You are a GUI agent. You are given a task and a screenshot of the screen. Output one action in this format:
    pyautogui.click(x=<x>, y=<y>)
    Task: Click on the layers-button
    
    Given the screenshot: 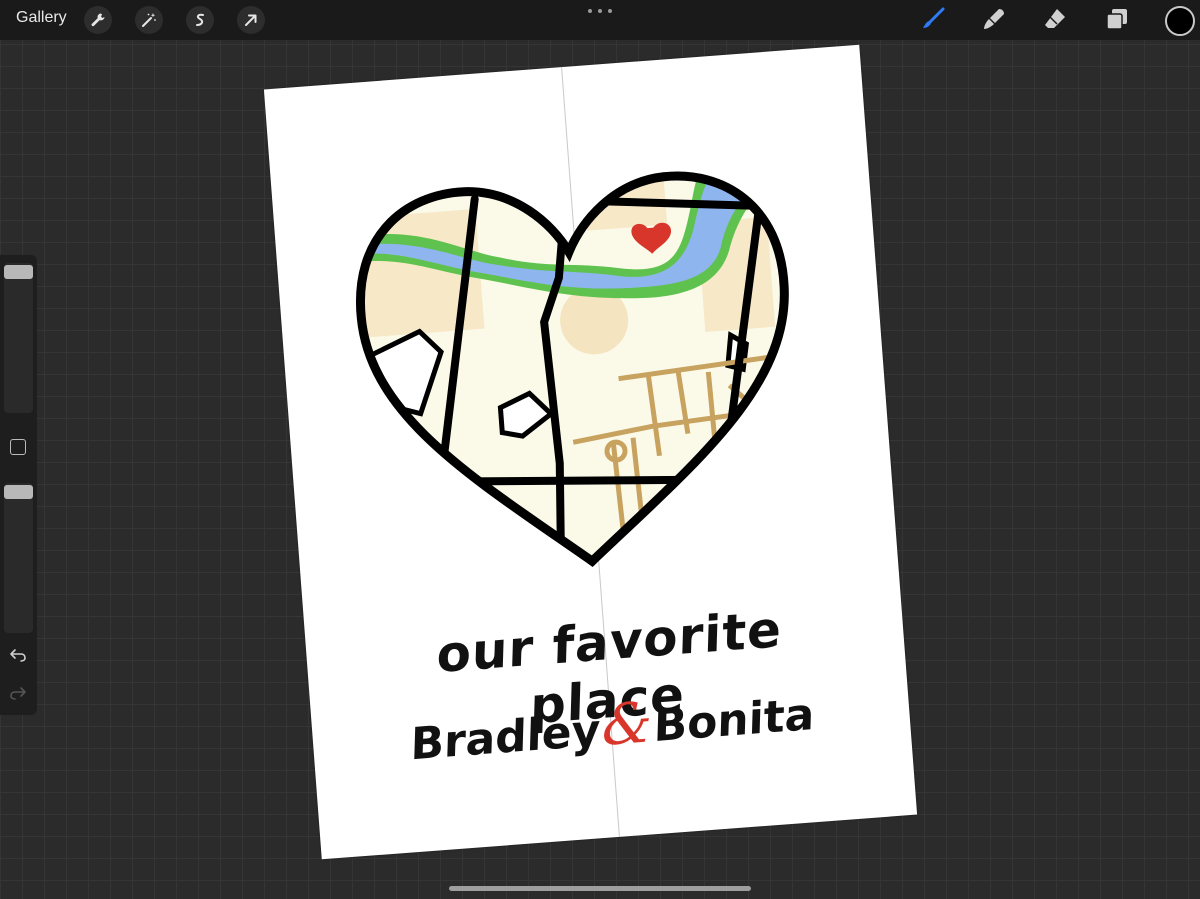 What is the action you would take?
    pyautogui.click(x=1117, y=19)
    